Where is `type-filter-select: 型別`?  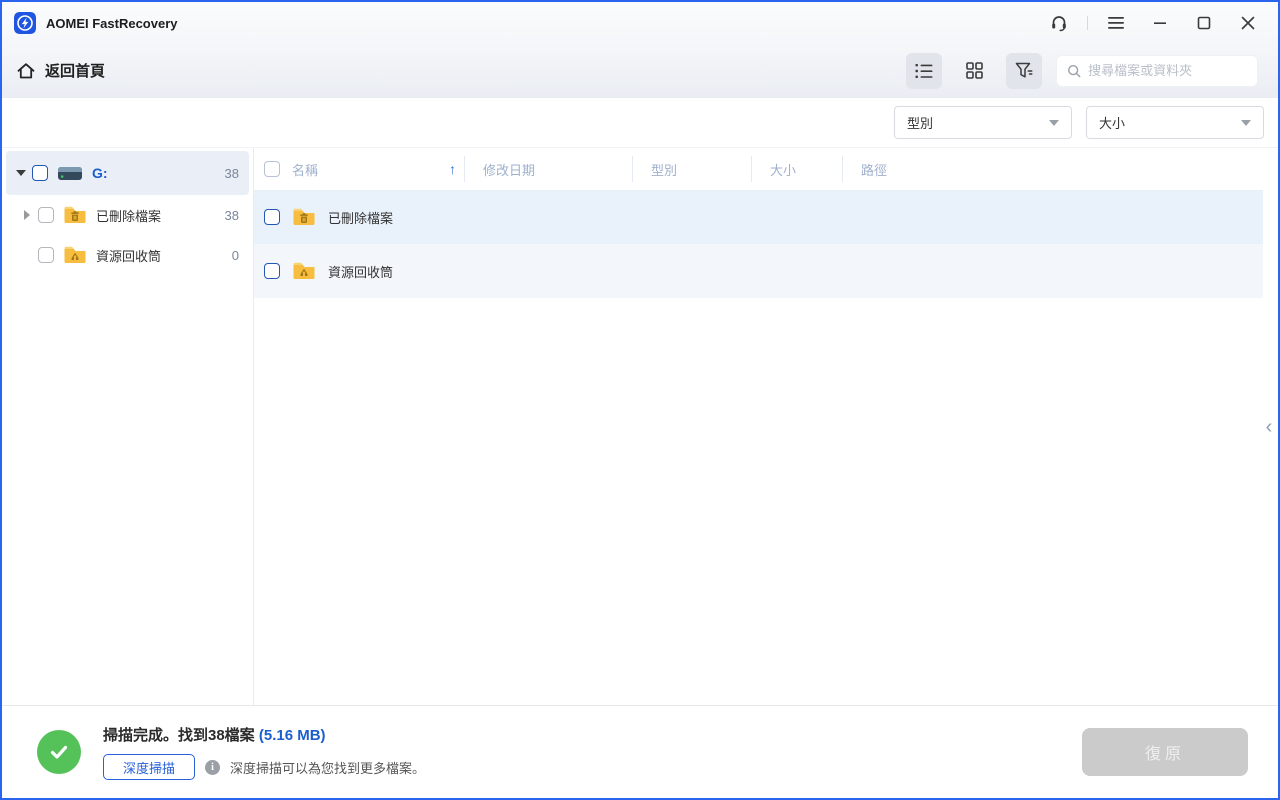 type-filter-select: 型別 is located at coordinates (983, 122).